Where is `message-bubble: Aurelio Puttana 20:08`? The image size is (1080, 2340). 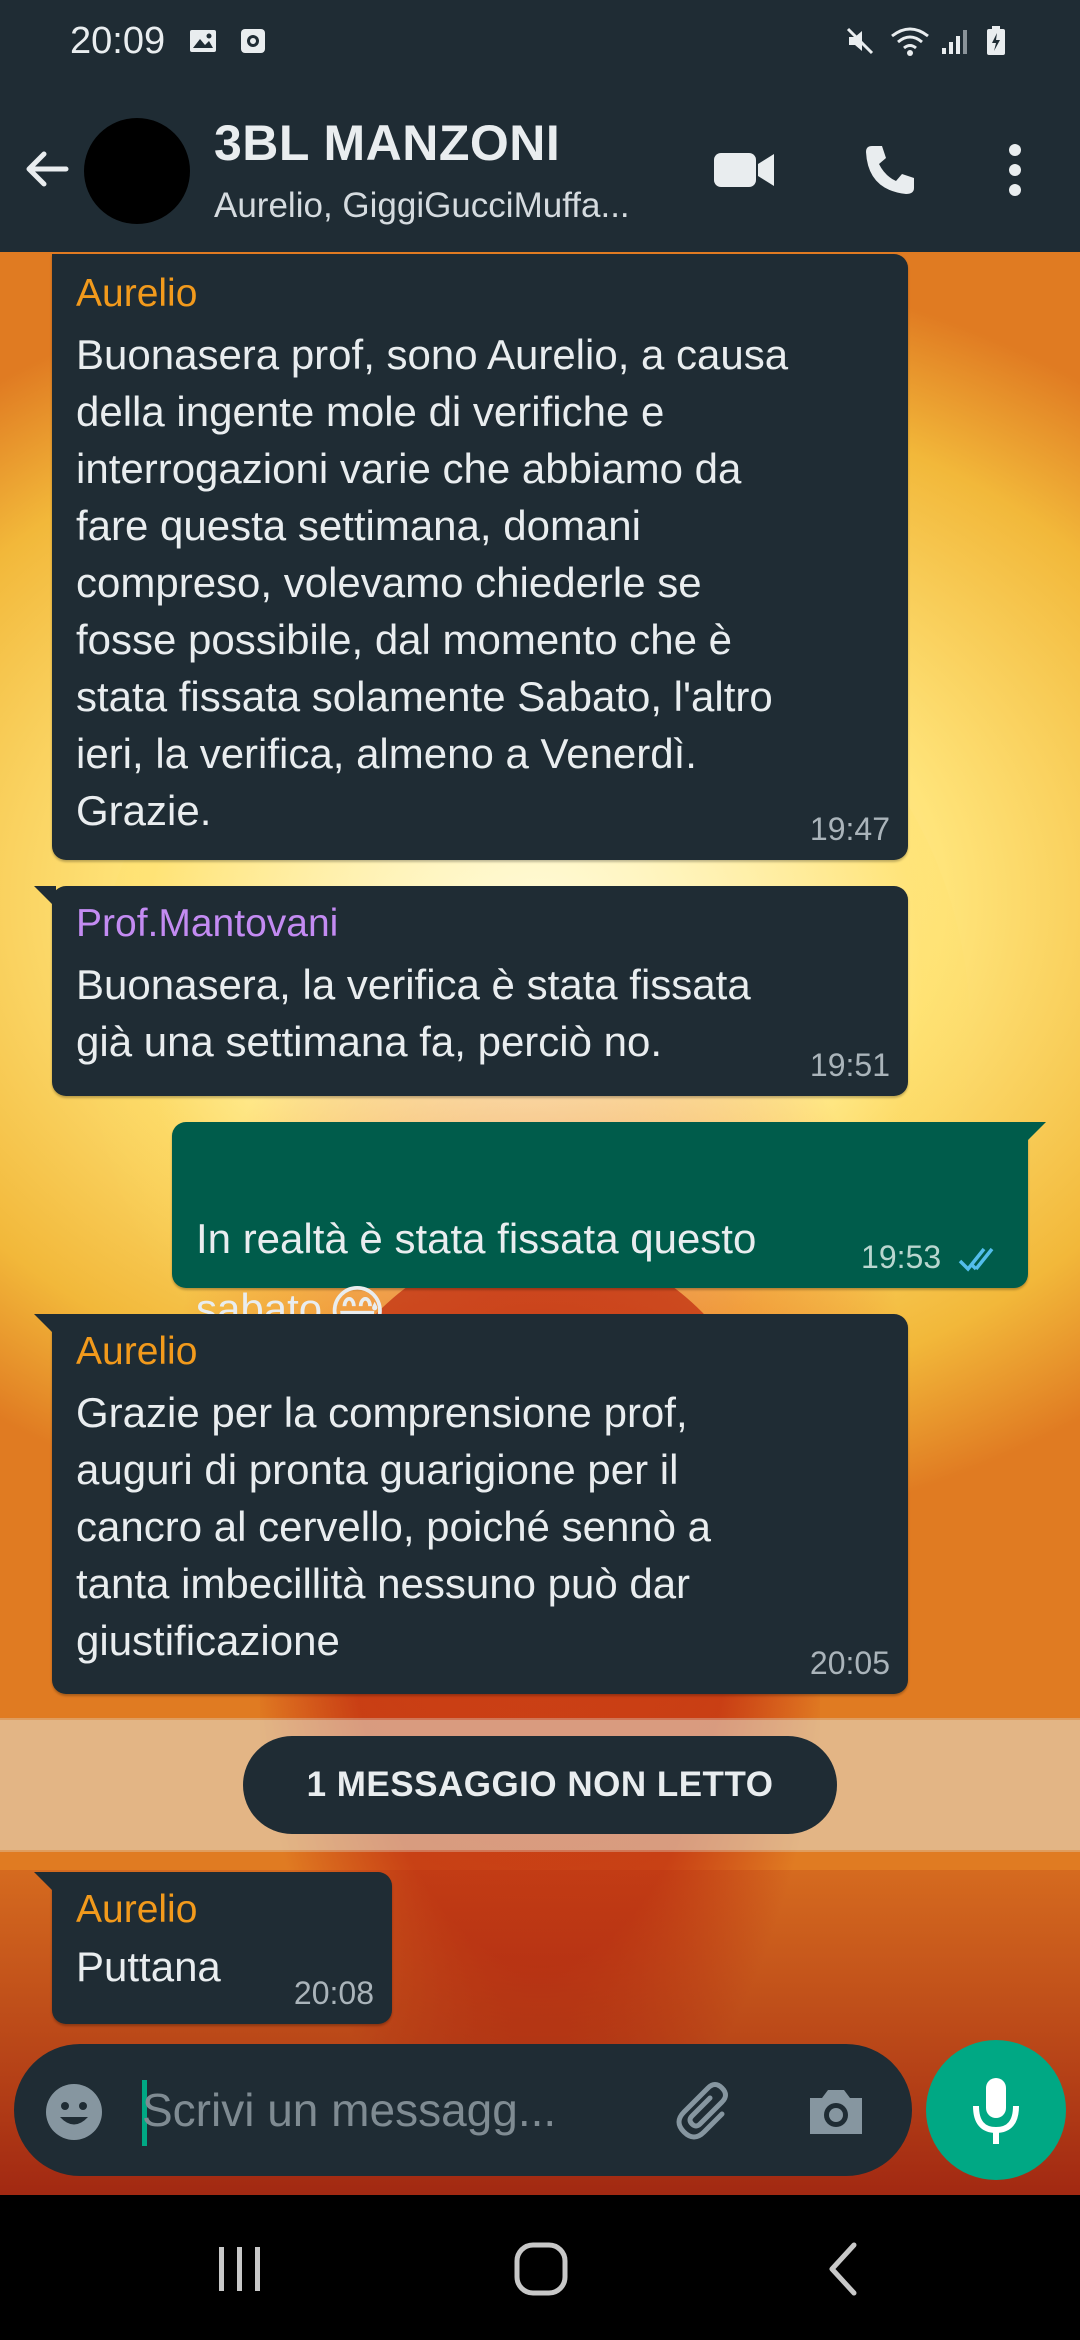 message-bubble: Aurelio Puttana 20:08 is located at coordinates (213, 1948).